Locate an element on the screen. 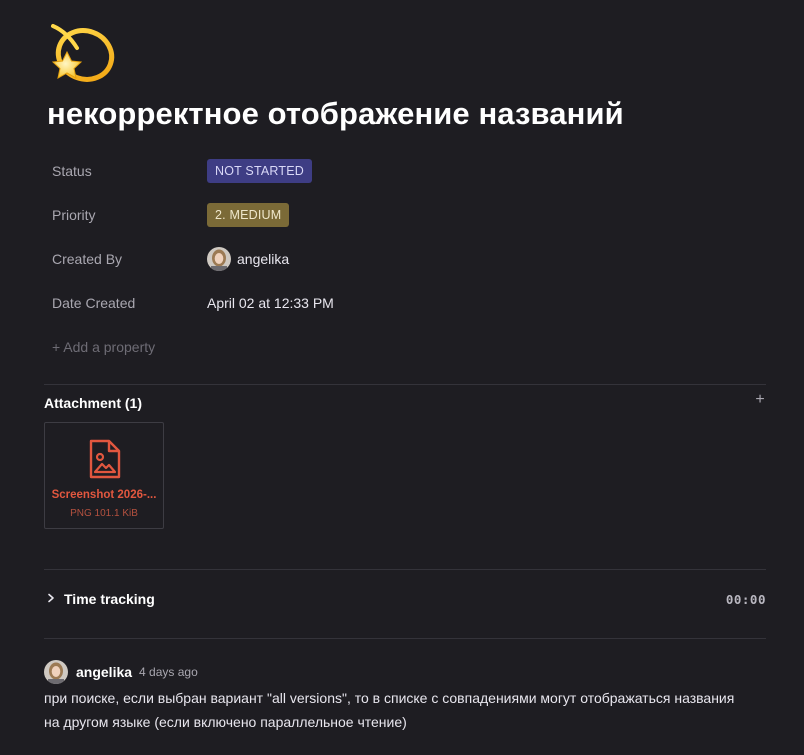  time-tracking-value: 00:00 is located at coordinates (745, 599).